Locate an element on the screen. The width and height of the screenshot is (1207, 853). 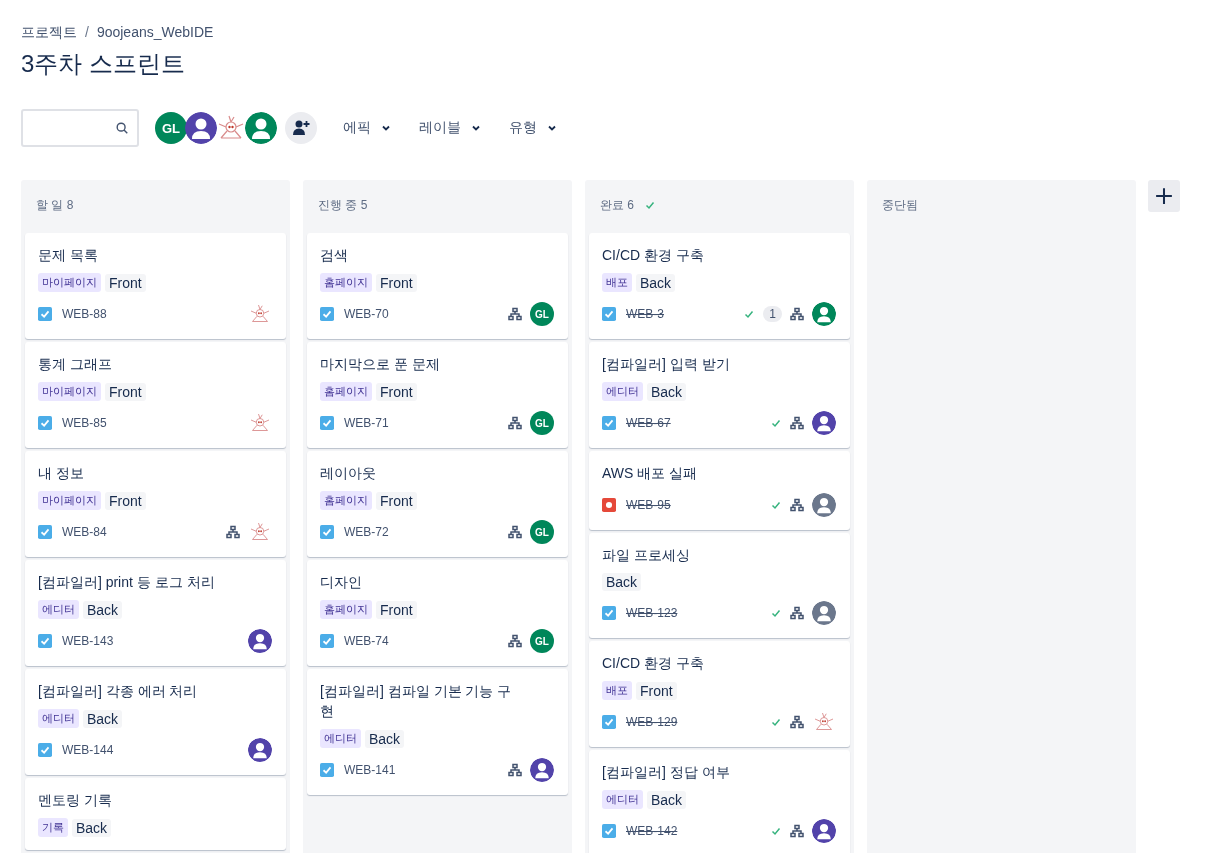
issue-key: WEB-85 is located at coordinates (84, 423).